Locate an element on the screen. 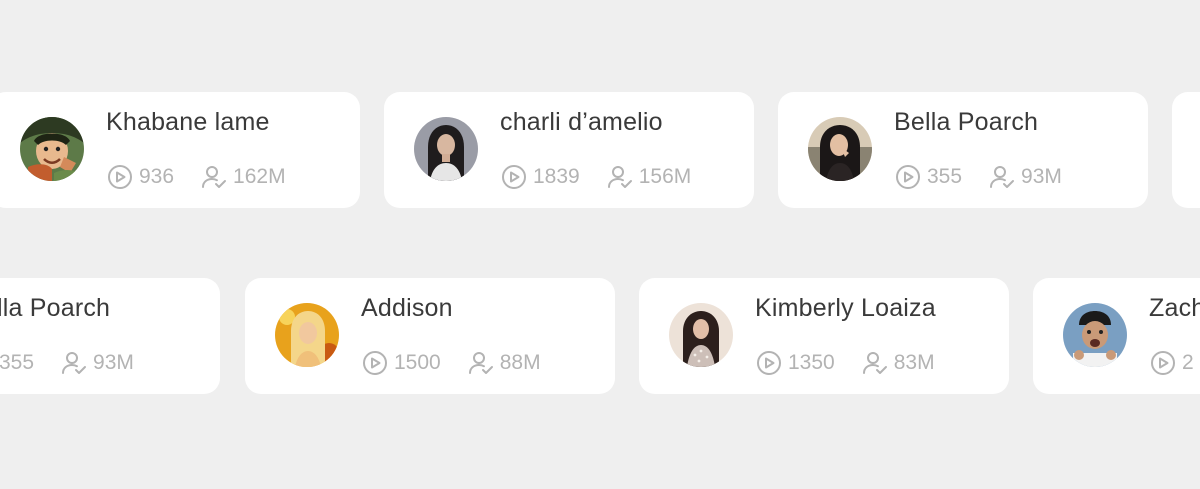  follower-count-value: 162M is located at coordinates (259, 176).